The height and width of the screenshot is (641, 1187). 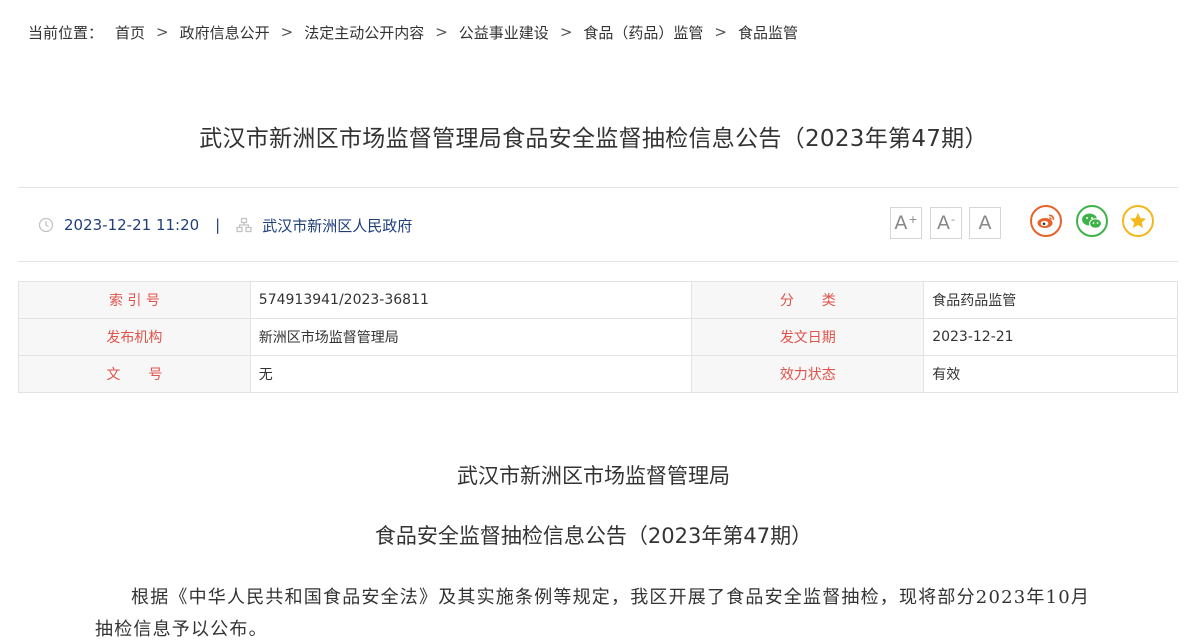 What do you see at coordinates (593, 139) in the screenshot?
I see `page-title: 武汉市新洲区市场监督管理局食品安全监督抽检信息公告（2023年第47期）` at bounding box center [593, 139].